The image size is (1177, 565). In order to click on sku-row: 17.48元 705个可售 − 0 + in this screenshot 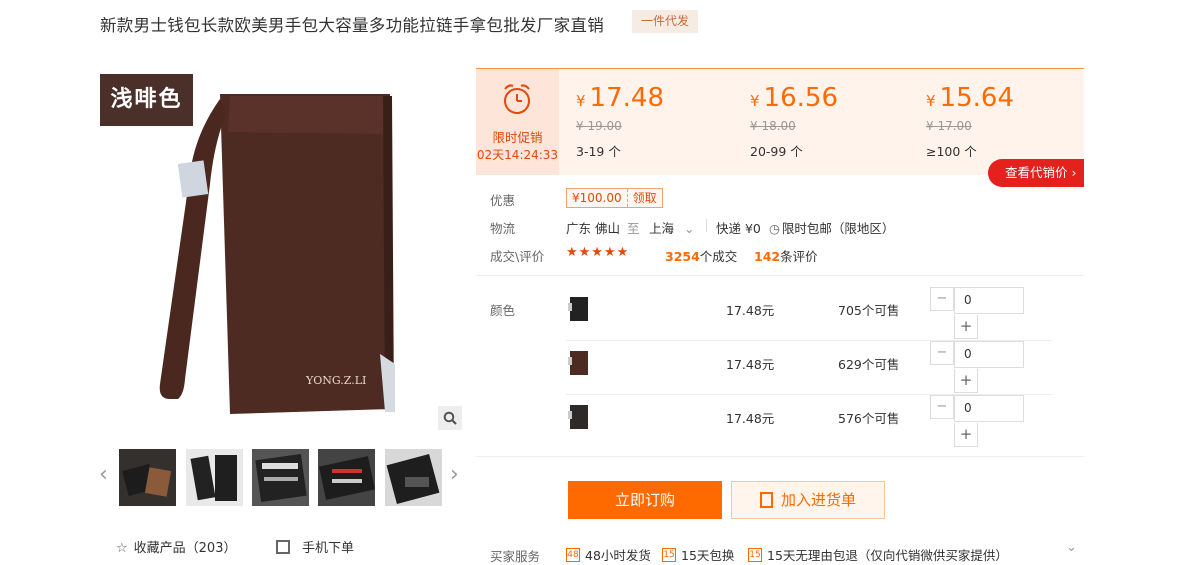, I will do `click(810, 314)`.